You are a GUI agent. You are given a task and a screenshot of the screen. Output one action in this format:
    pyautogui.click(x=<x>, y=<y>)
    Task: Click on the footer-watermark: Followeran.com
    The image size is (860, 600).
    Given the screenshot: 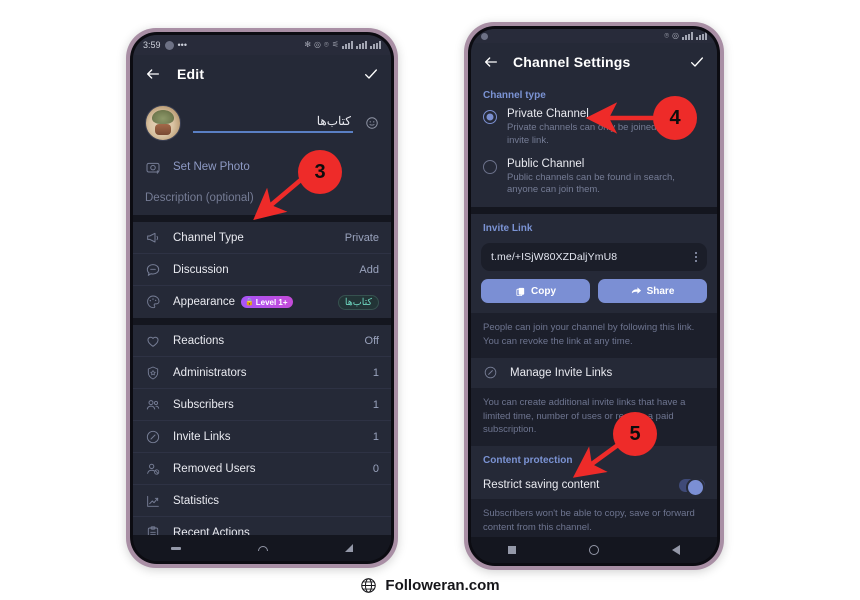 What is the action you would take?
    pyautogui.click(x=430, y=585)
    